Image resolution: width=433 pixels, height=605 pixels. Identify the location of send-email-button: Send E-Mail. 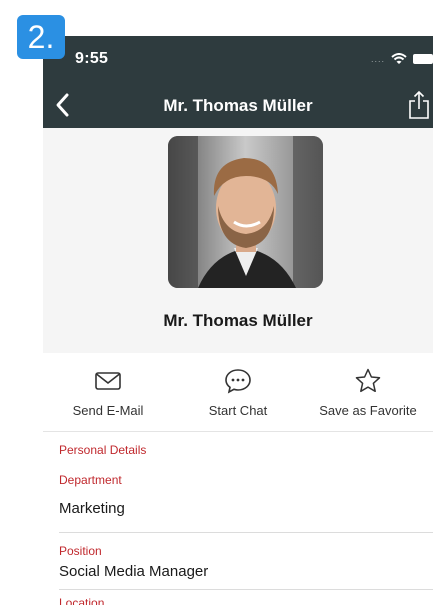
(108, 392).